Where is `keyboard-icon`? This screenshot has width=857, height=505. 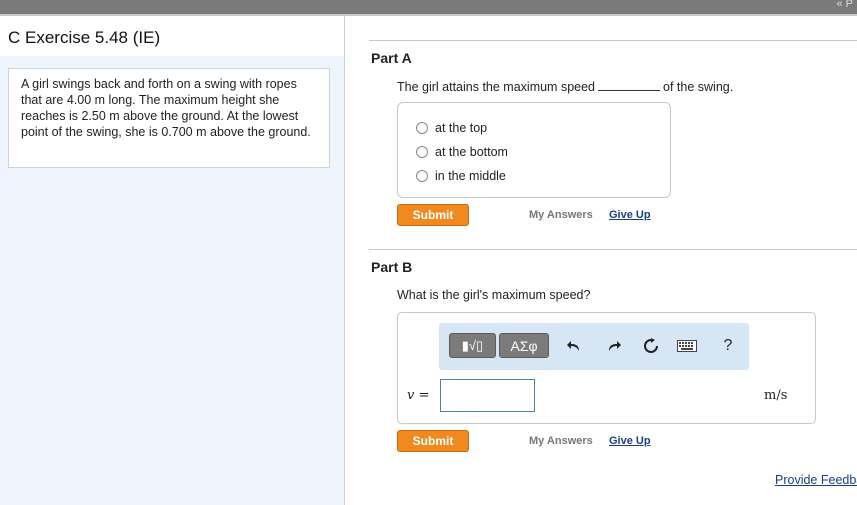
keyboard-icon is located at coordinates (687, 346).